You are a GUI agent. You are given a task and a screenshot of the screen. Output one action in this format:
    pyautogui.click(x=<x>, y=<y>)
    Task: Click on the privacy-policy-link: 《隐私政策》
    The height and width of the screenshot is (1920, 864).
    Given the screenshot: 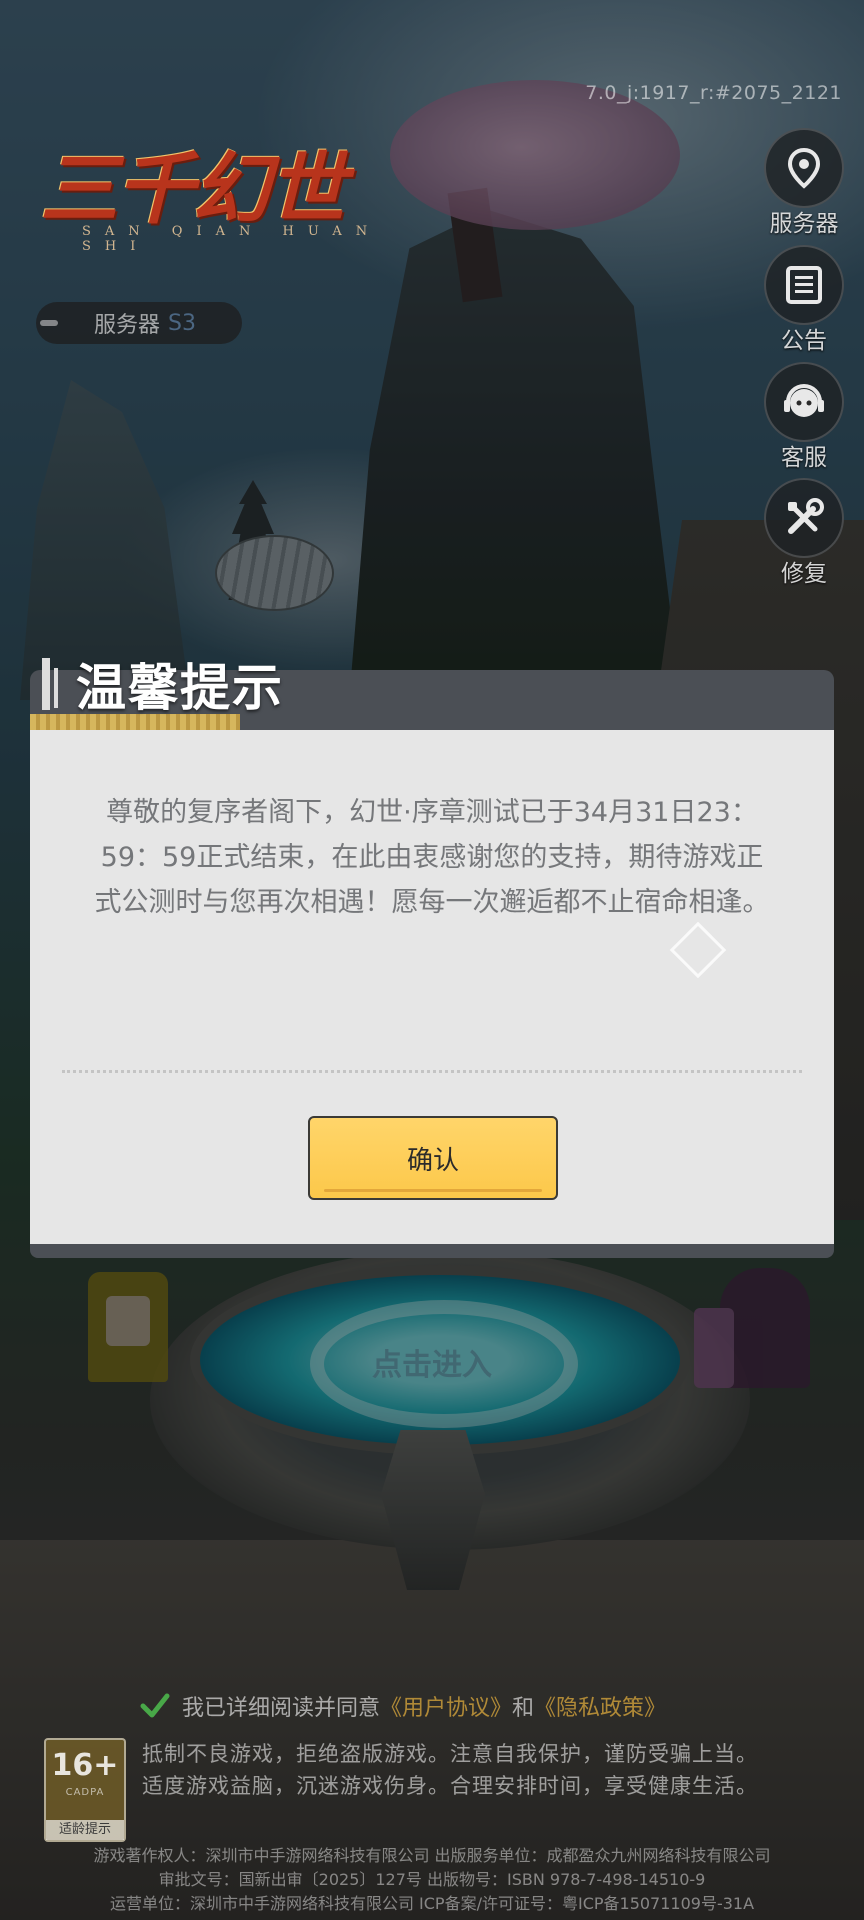 What is the action you would take?
    pyautogui.click(x=600, y=1706)
    